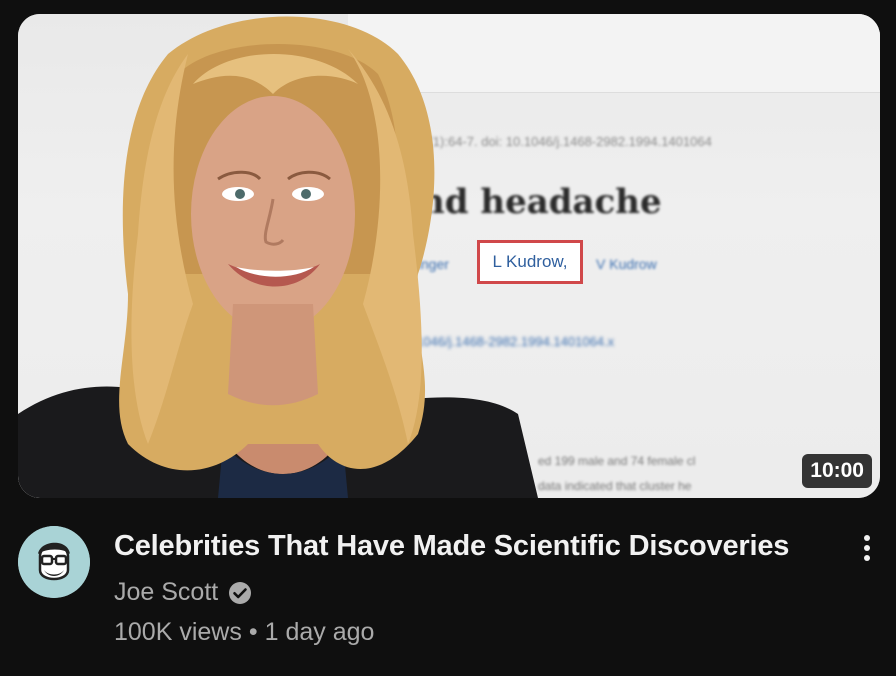 The height and width of the screenshot is (676, 896). What do you see at coordinates (178, 632) in the screenshot?
I see `view-count: 100K views` at bounding box center [178, 632].